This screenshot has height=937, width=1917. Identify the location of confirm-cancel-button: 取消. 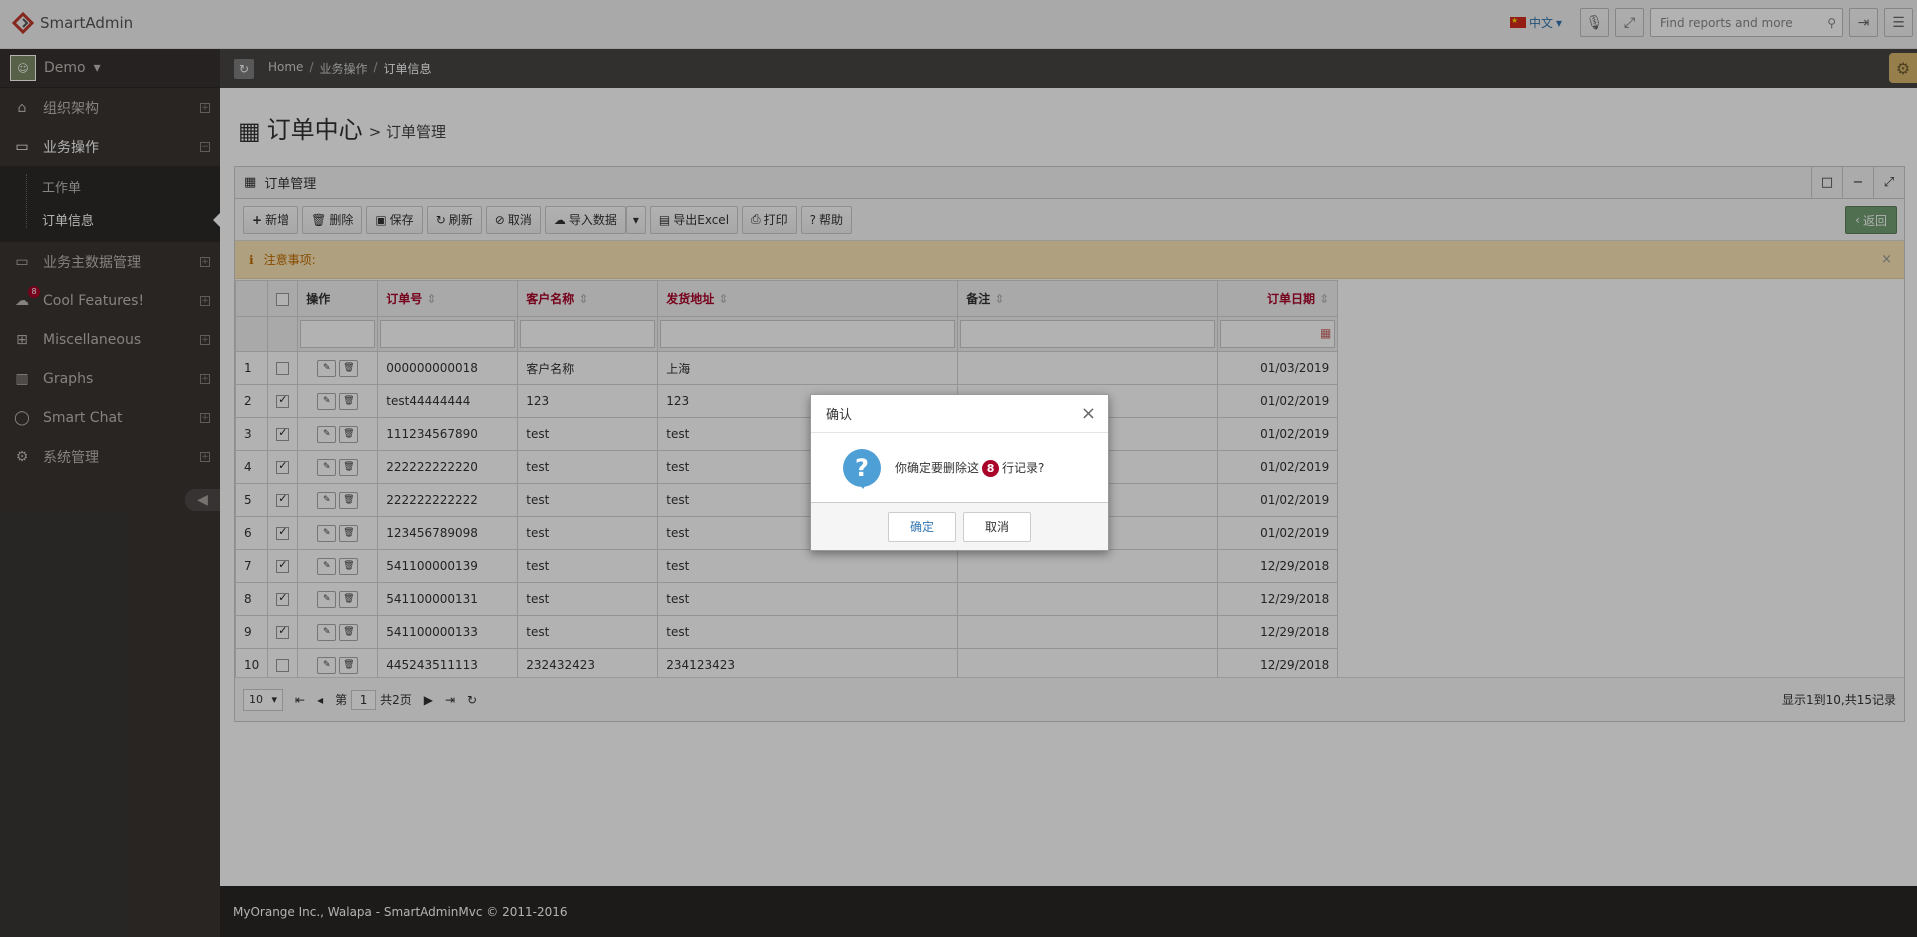
(997, 526).